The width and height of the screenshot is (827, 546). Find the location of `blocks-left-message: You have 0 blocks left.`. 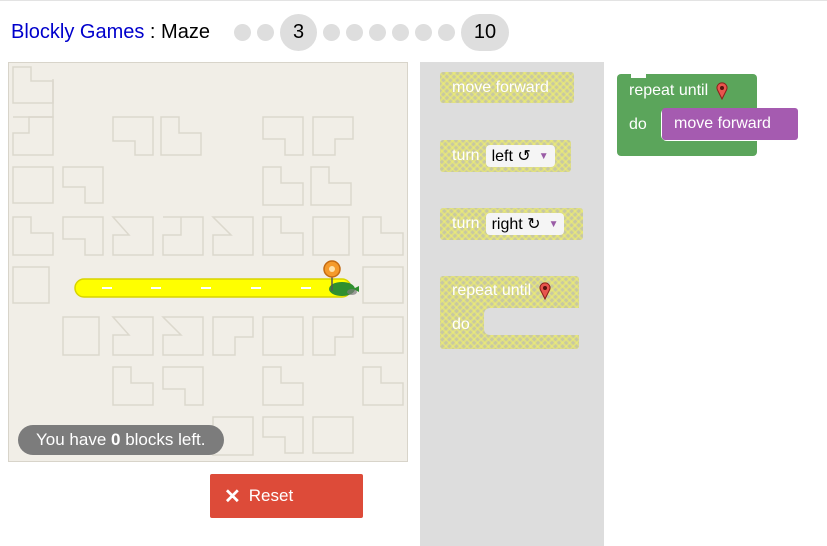

blocks-left-message: You have 0 blocks left. is located at coordinates (121, 440).